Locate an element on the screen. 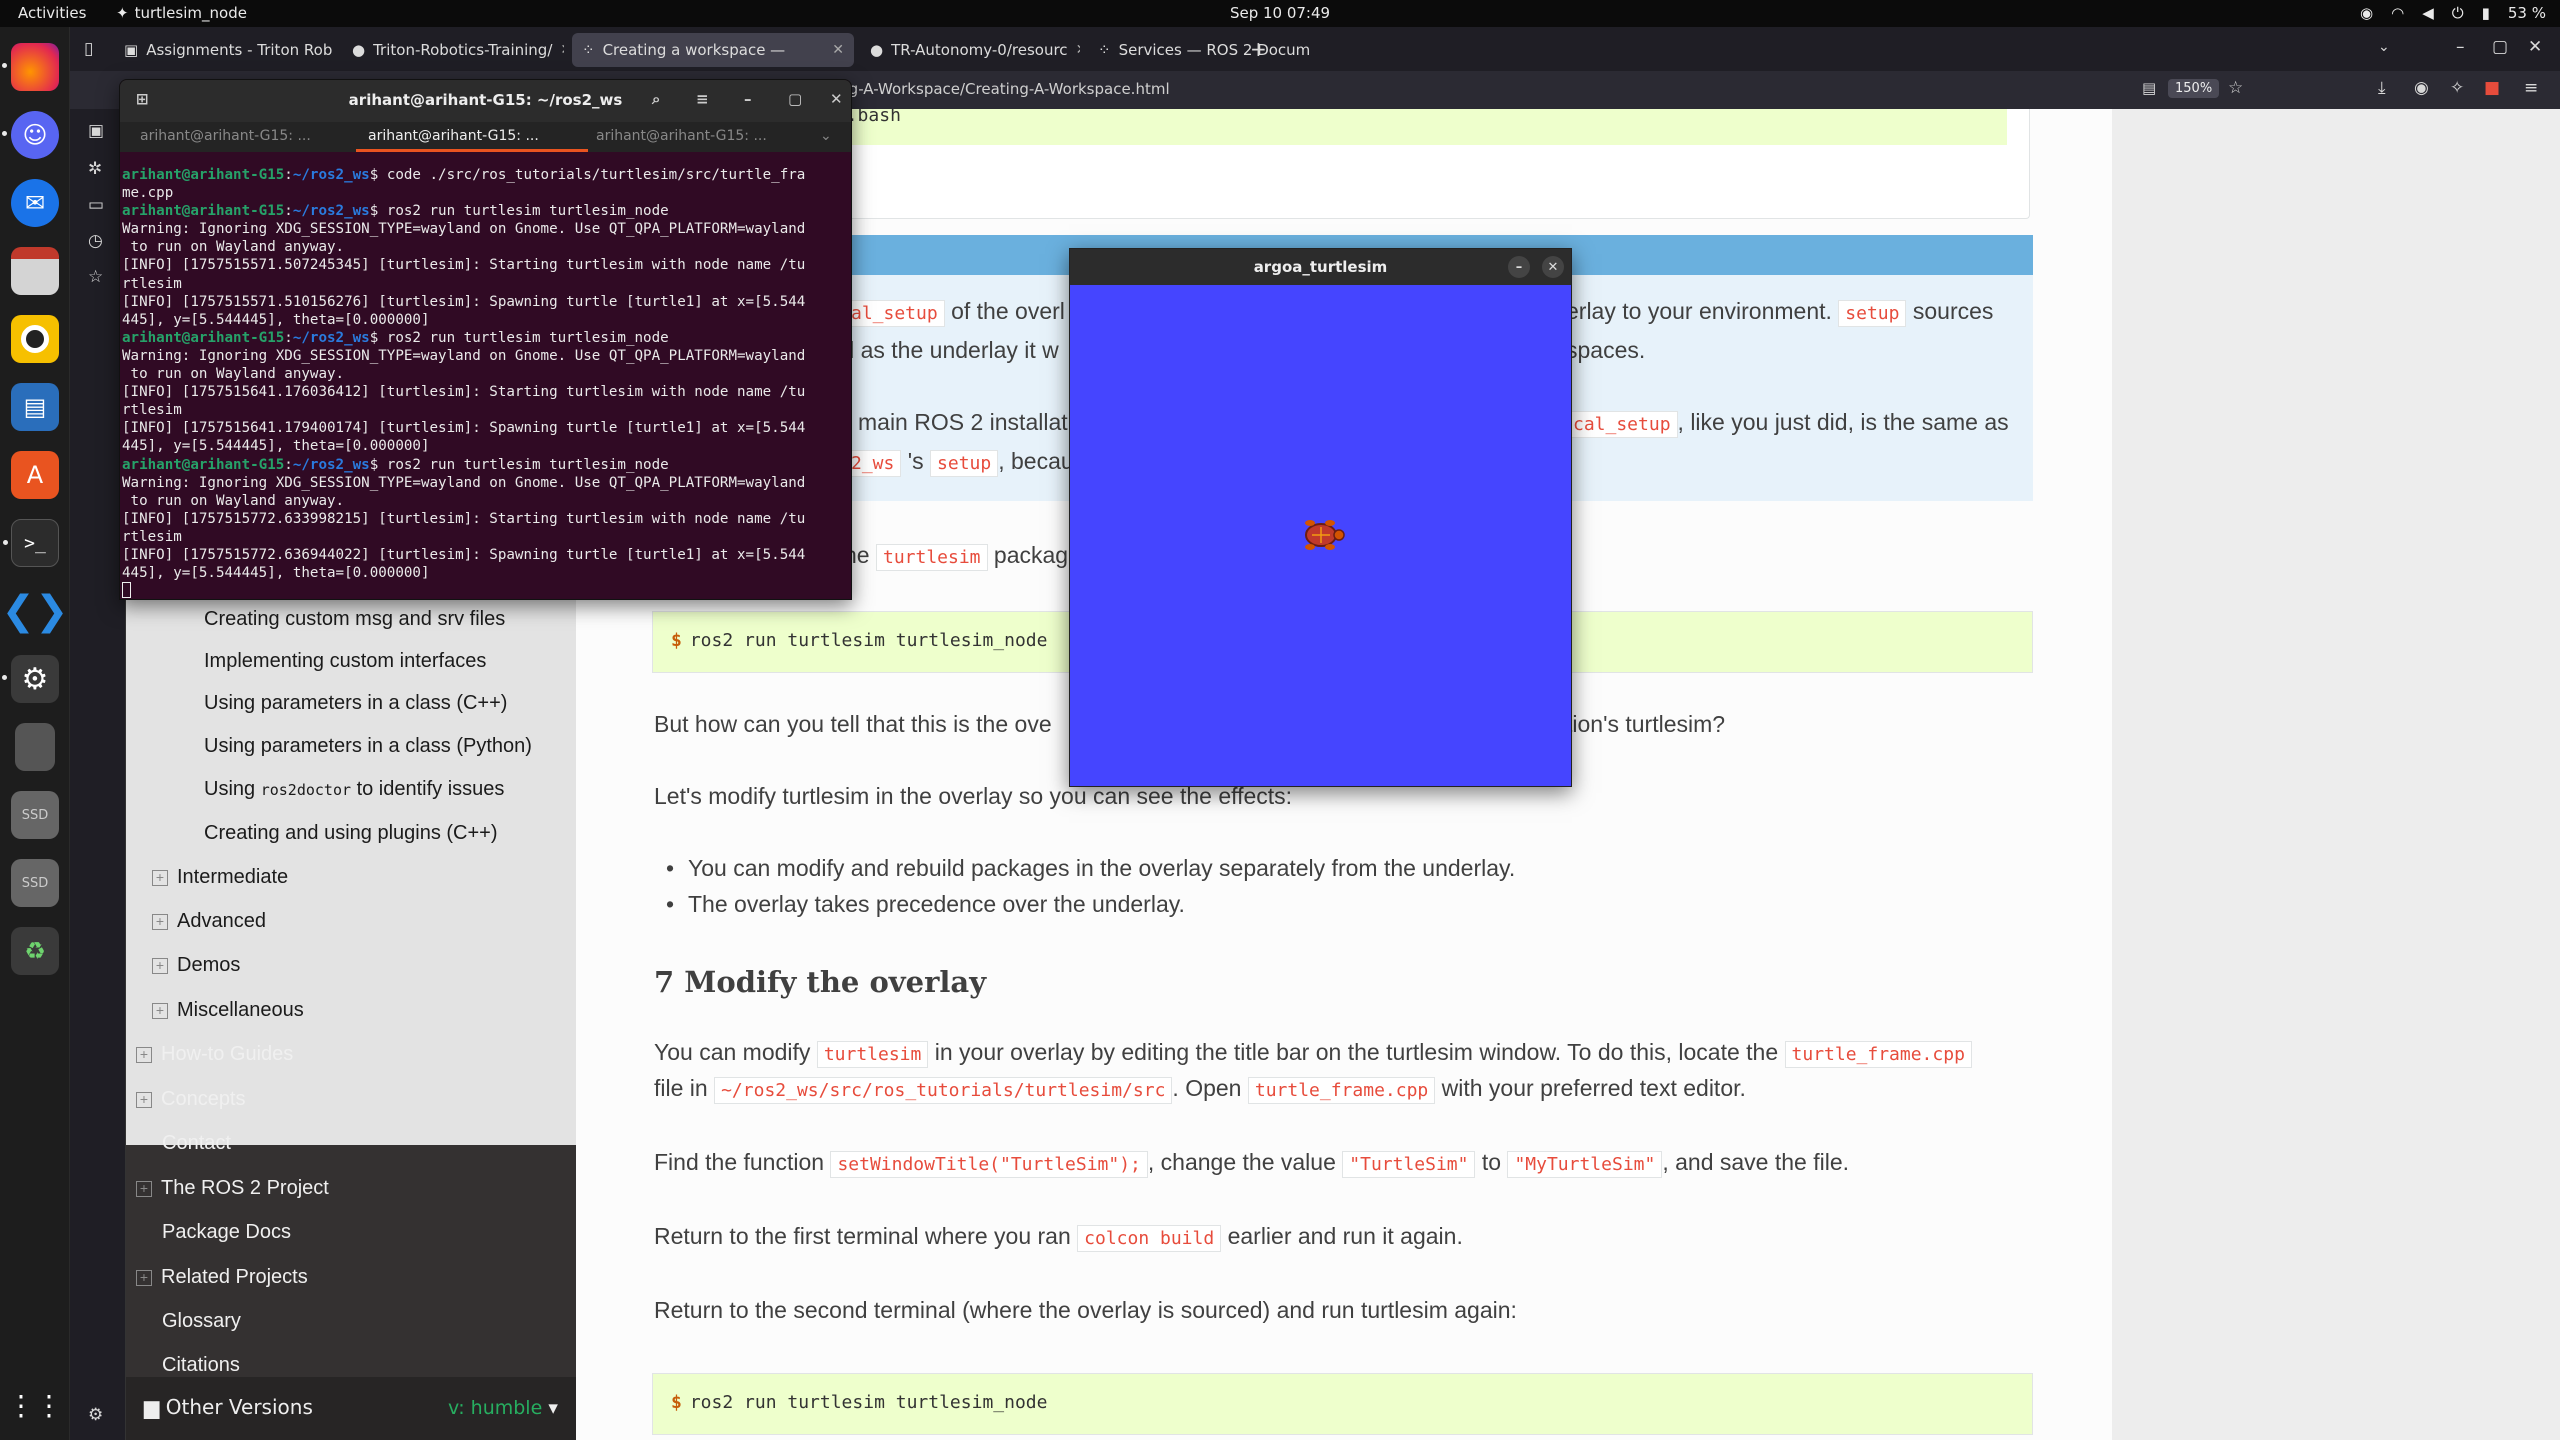  show-apps-icon: ⋮⋮ is located at coordinates (35, 1405).